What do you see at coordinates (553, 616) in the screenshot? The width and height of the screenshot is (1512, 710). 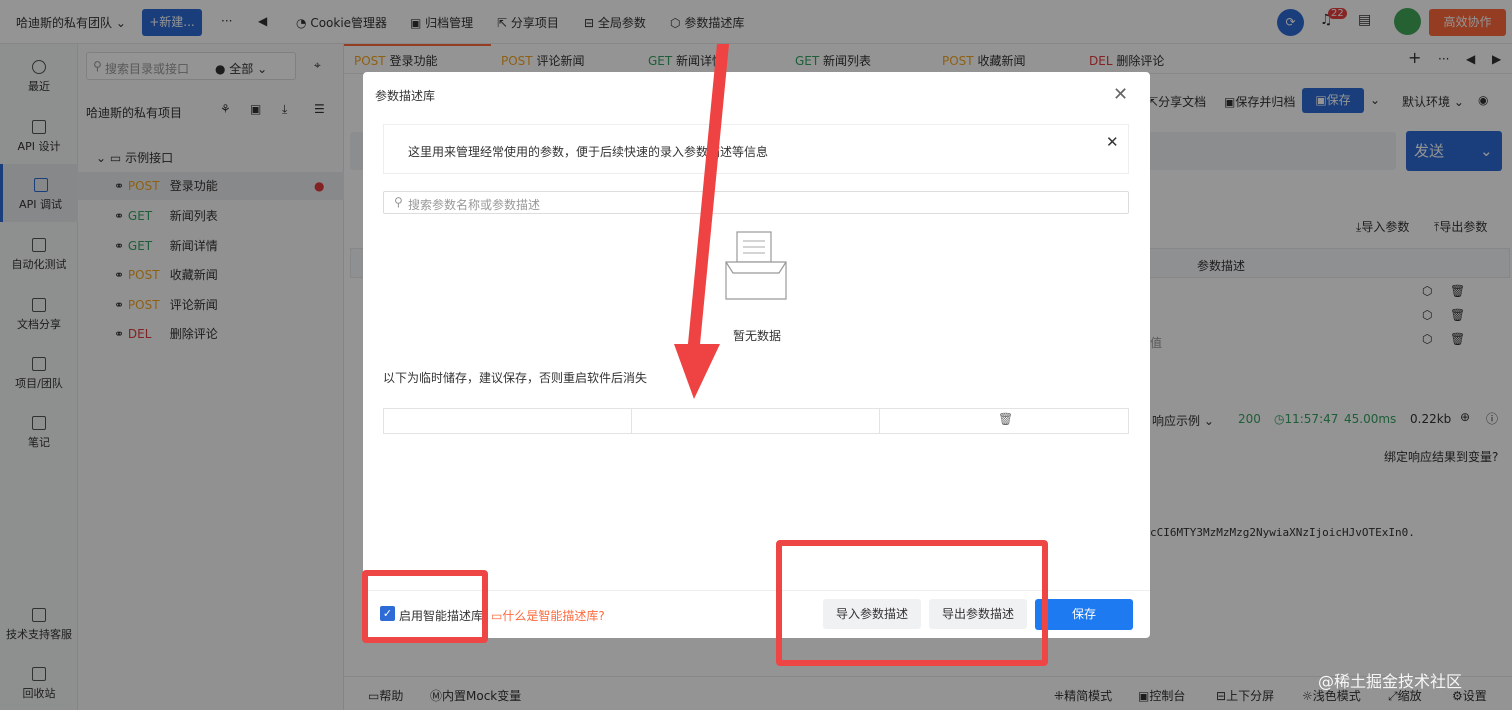 I see `smart-lib-help-label: 什么是智能描述库?` at bounding box center [553, 616].